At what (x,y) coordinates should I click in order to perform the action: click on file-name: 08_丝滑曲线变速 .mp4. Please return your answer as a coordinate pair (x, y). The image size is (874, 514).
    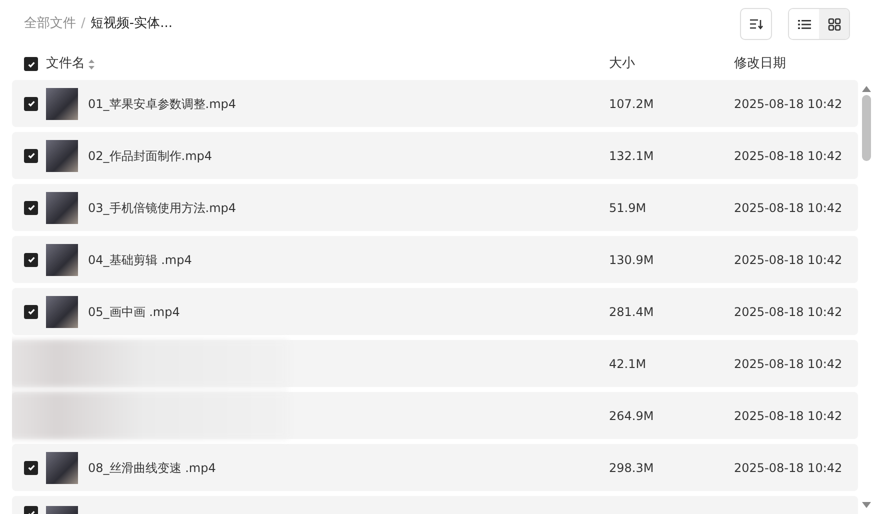
    Looking at the image, I should click on (152, 467).